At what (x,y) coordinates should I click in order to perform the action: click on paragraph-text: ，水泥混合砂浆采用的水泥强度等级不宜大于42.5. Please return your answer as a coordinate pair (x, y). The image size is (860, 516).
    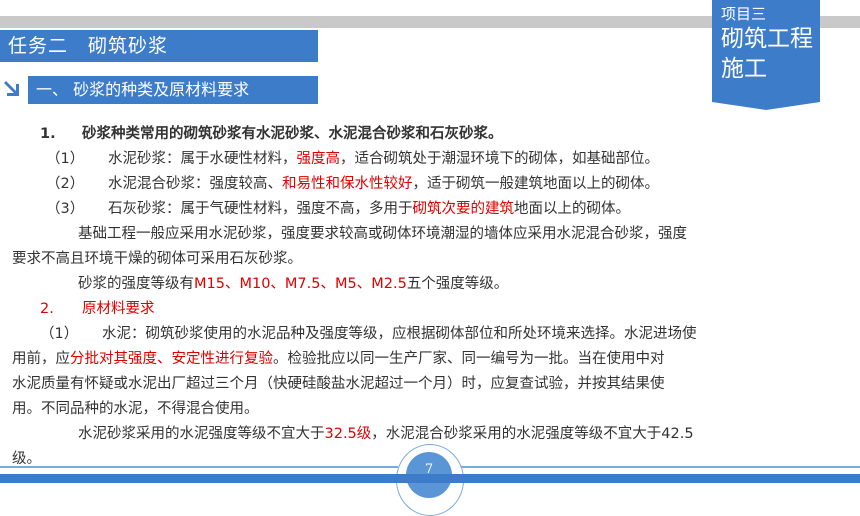
    Looking at the image, I should click on (532, 434).